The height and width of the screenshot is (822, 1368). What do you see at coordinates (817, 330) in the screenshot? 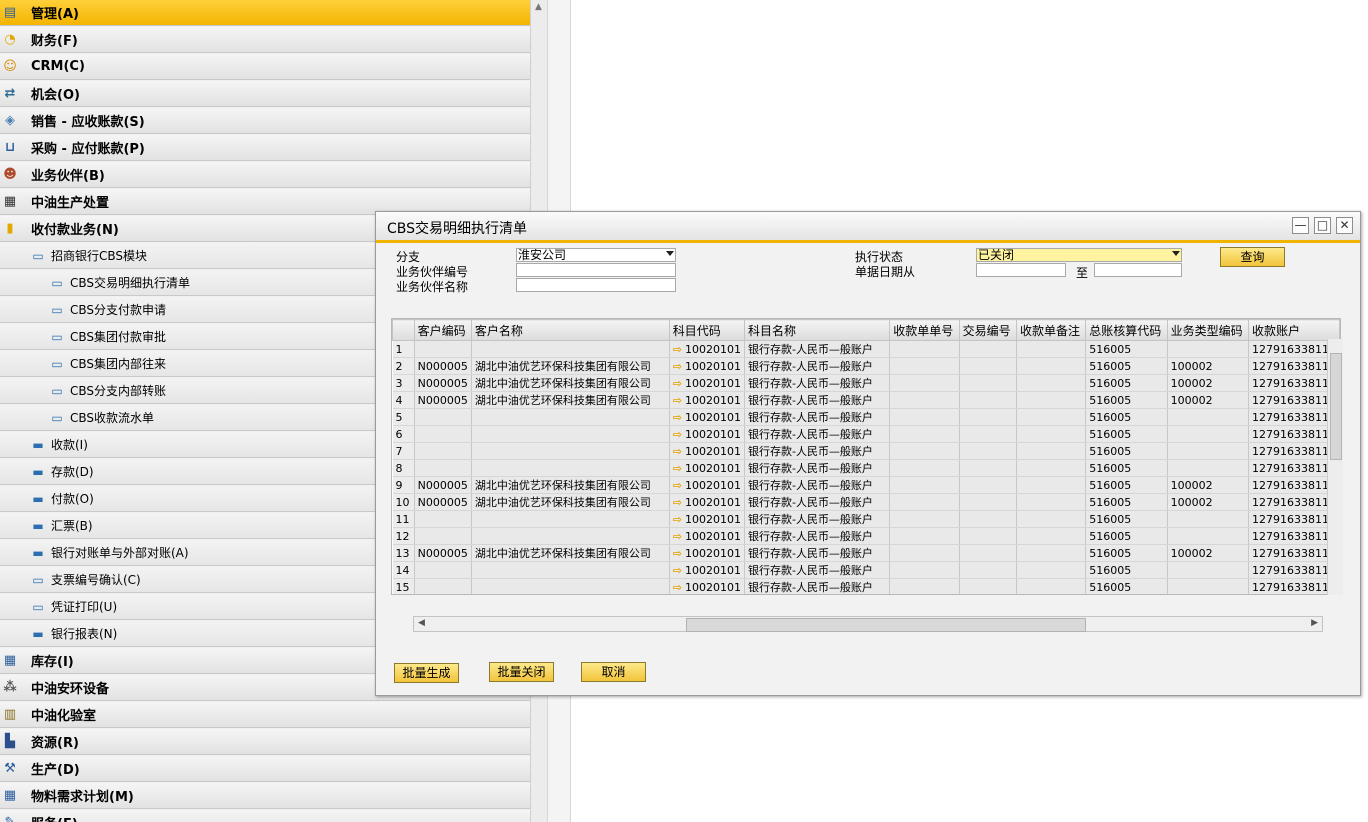
I see `column-header: 科目名称` at bounding box center [817, 330].